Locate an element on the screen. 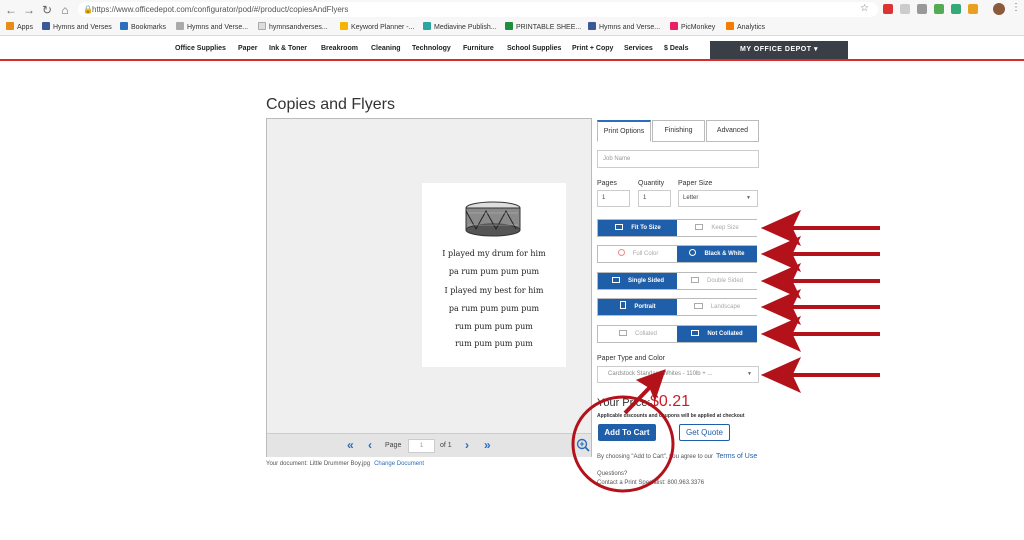  tab-print-options: Print Options is located at coordinates (624, 131).